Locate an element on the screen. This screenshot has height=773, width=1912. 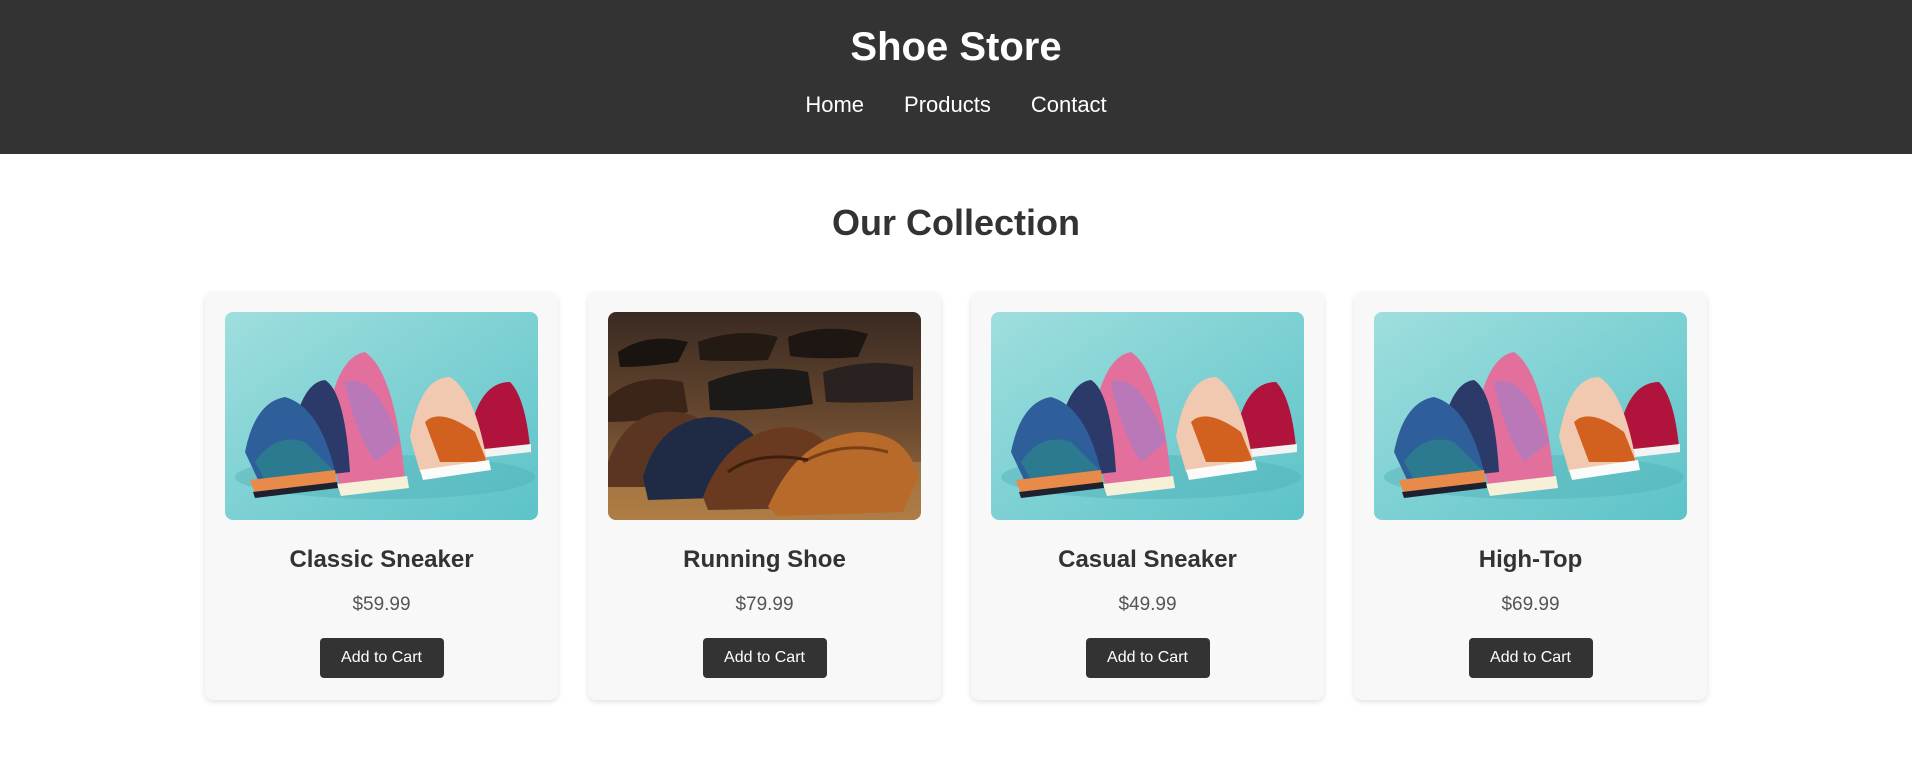
product-price: $79.99 is located at coordinates (764, 604).